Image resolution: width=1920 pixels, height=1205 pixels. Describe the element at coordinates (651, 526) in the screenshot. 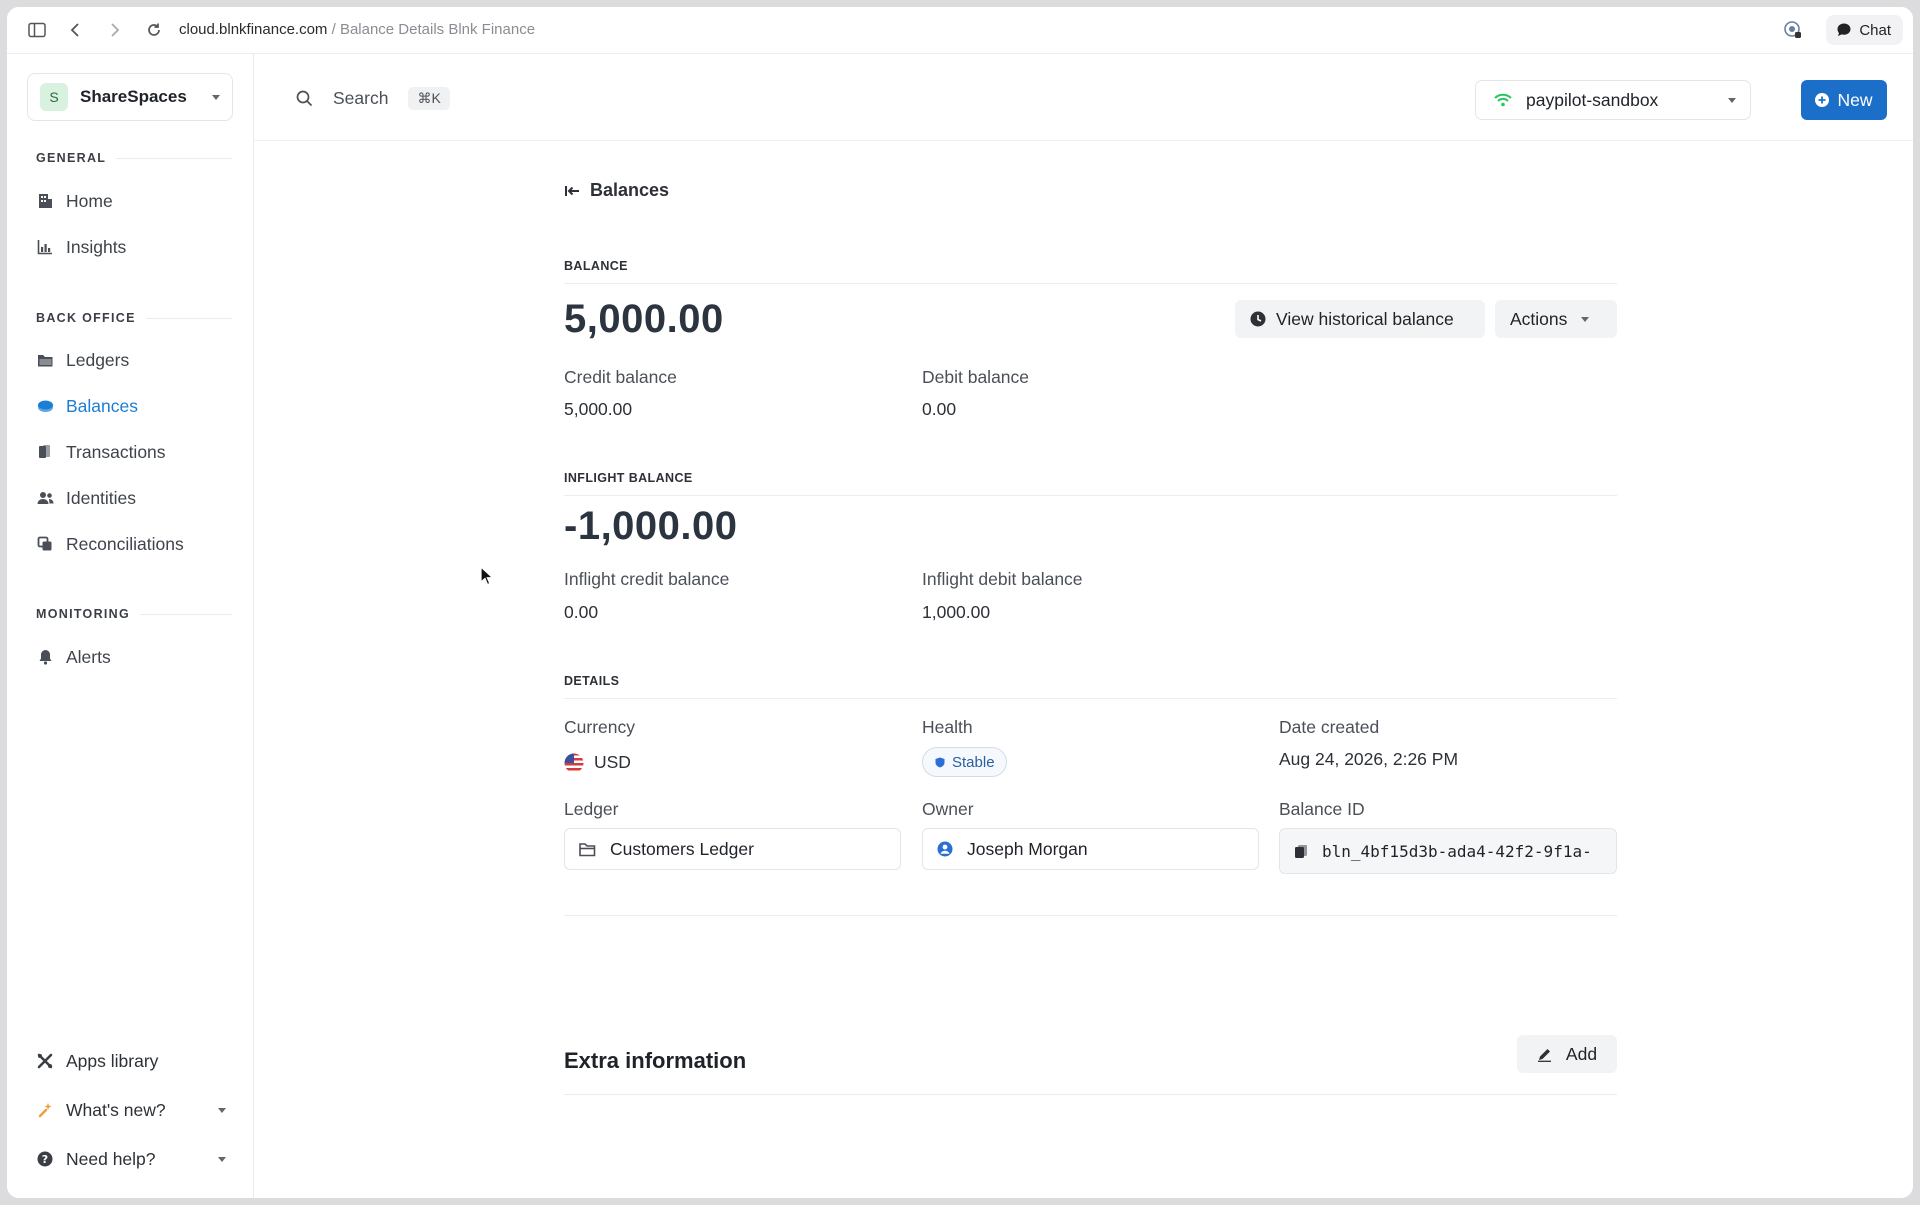

I see `inflight-balance-amount: -1,000.00` at that location.